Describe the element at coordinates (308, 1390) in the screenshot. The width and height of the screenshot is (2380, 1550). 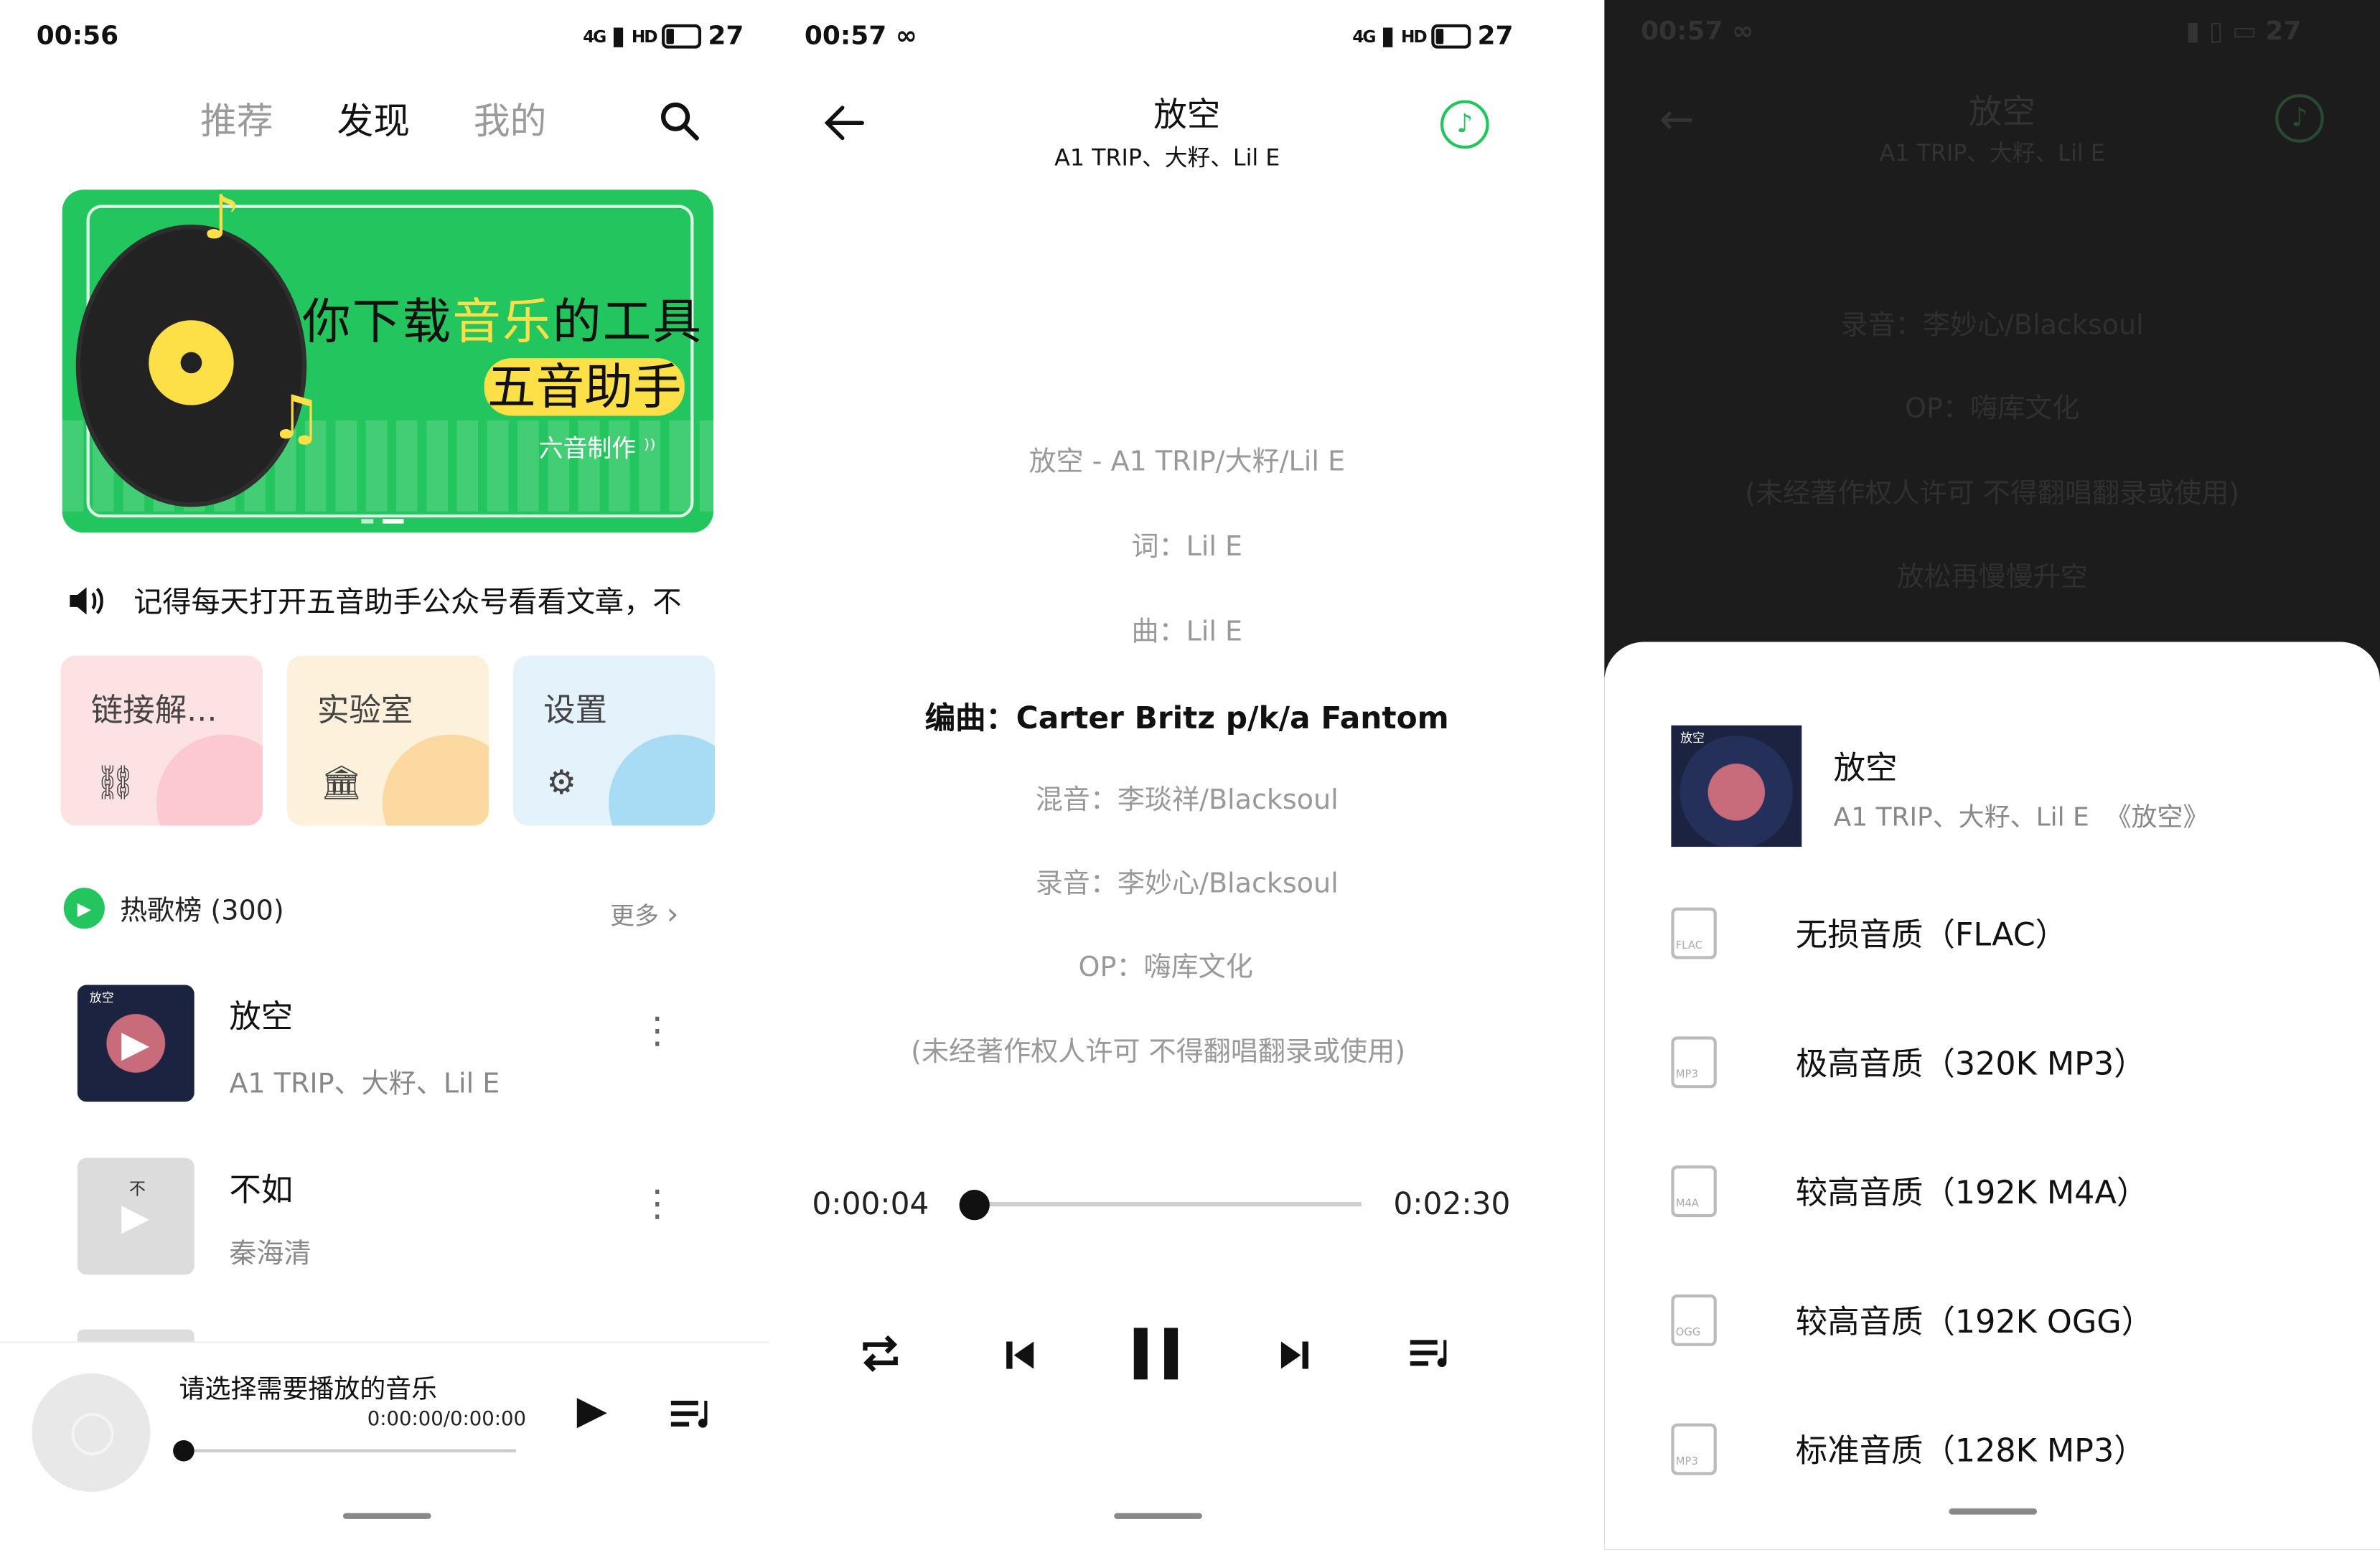
I see `mini-player-prompt: 请选择需要播放的音乐` at that location.